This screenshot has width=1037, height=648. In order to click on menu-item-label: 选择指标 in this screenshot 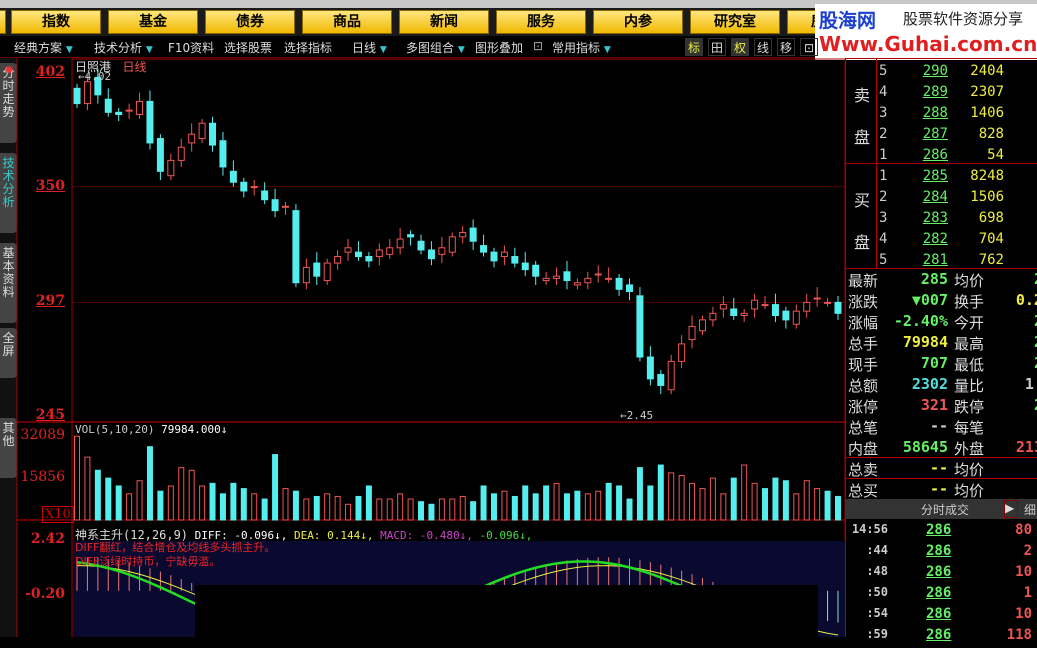, I will do `click(308, 48)`.